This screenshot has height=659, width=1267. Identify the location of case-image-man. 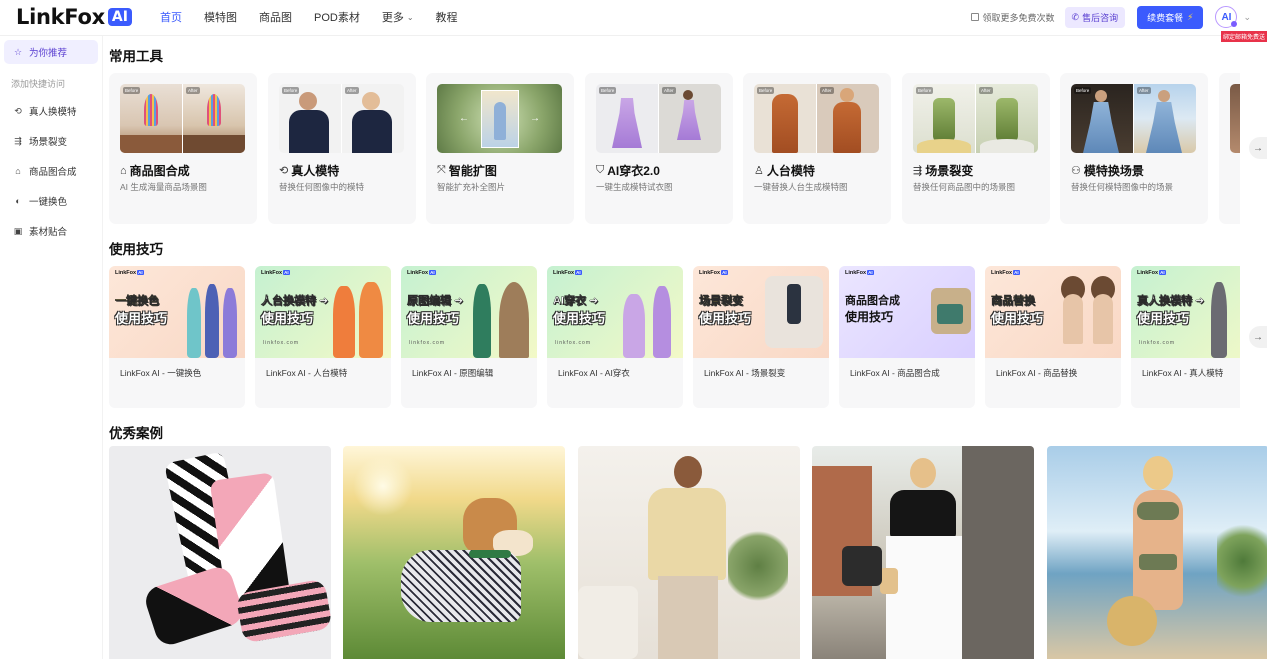
(689, 552).